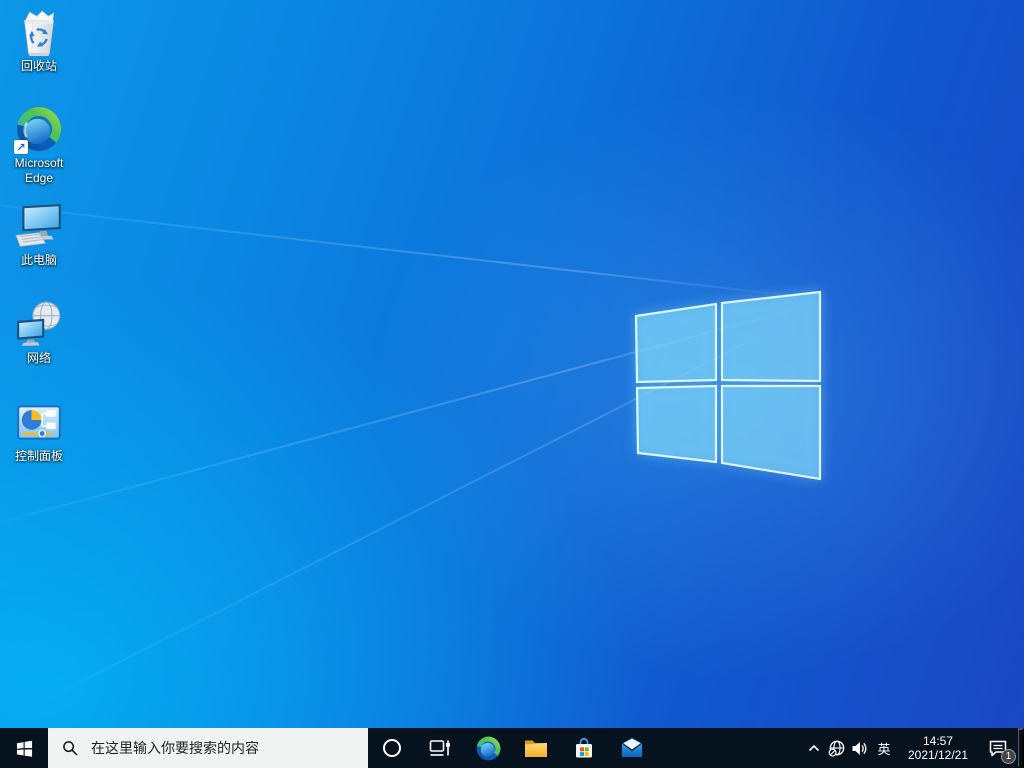 The height and width of the screenshot is (768, 1024). I want to click on control-panel-icon, so click(39, 422).